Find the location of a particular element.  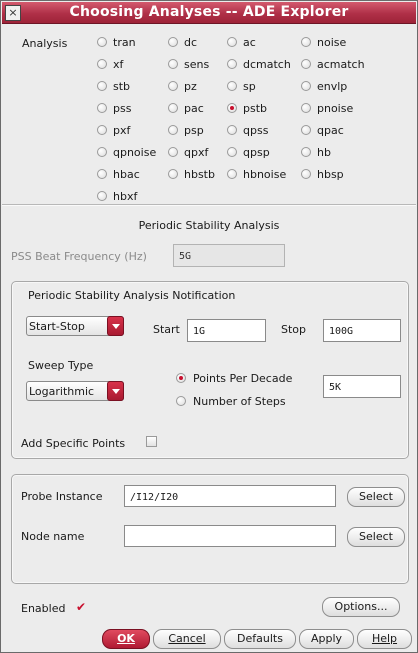

select-instance-button: Select is located at coordinates (376, 497).